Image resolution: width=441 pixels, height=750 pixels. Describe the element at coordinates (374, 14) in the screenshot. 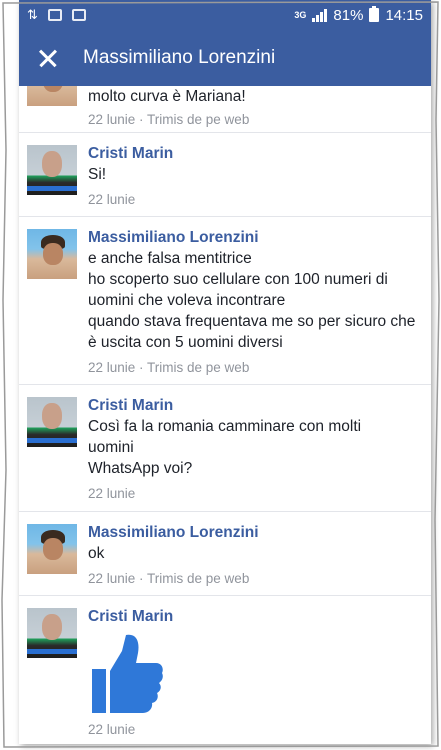

I see `battery-icon` at that location.